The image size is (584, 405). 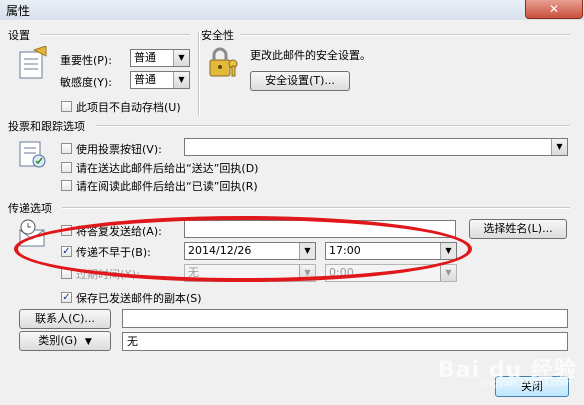 I want to click on read-receipt-label: 请在阅读此邮件后给出“已读”回执(R), so click(x=167, y=186).